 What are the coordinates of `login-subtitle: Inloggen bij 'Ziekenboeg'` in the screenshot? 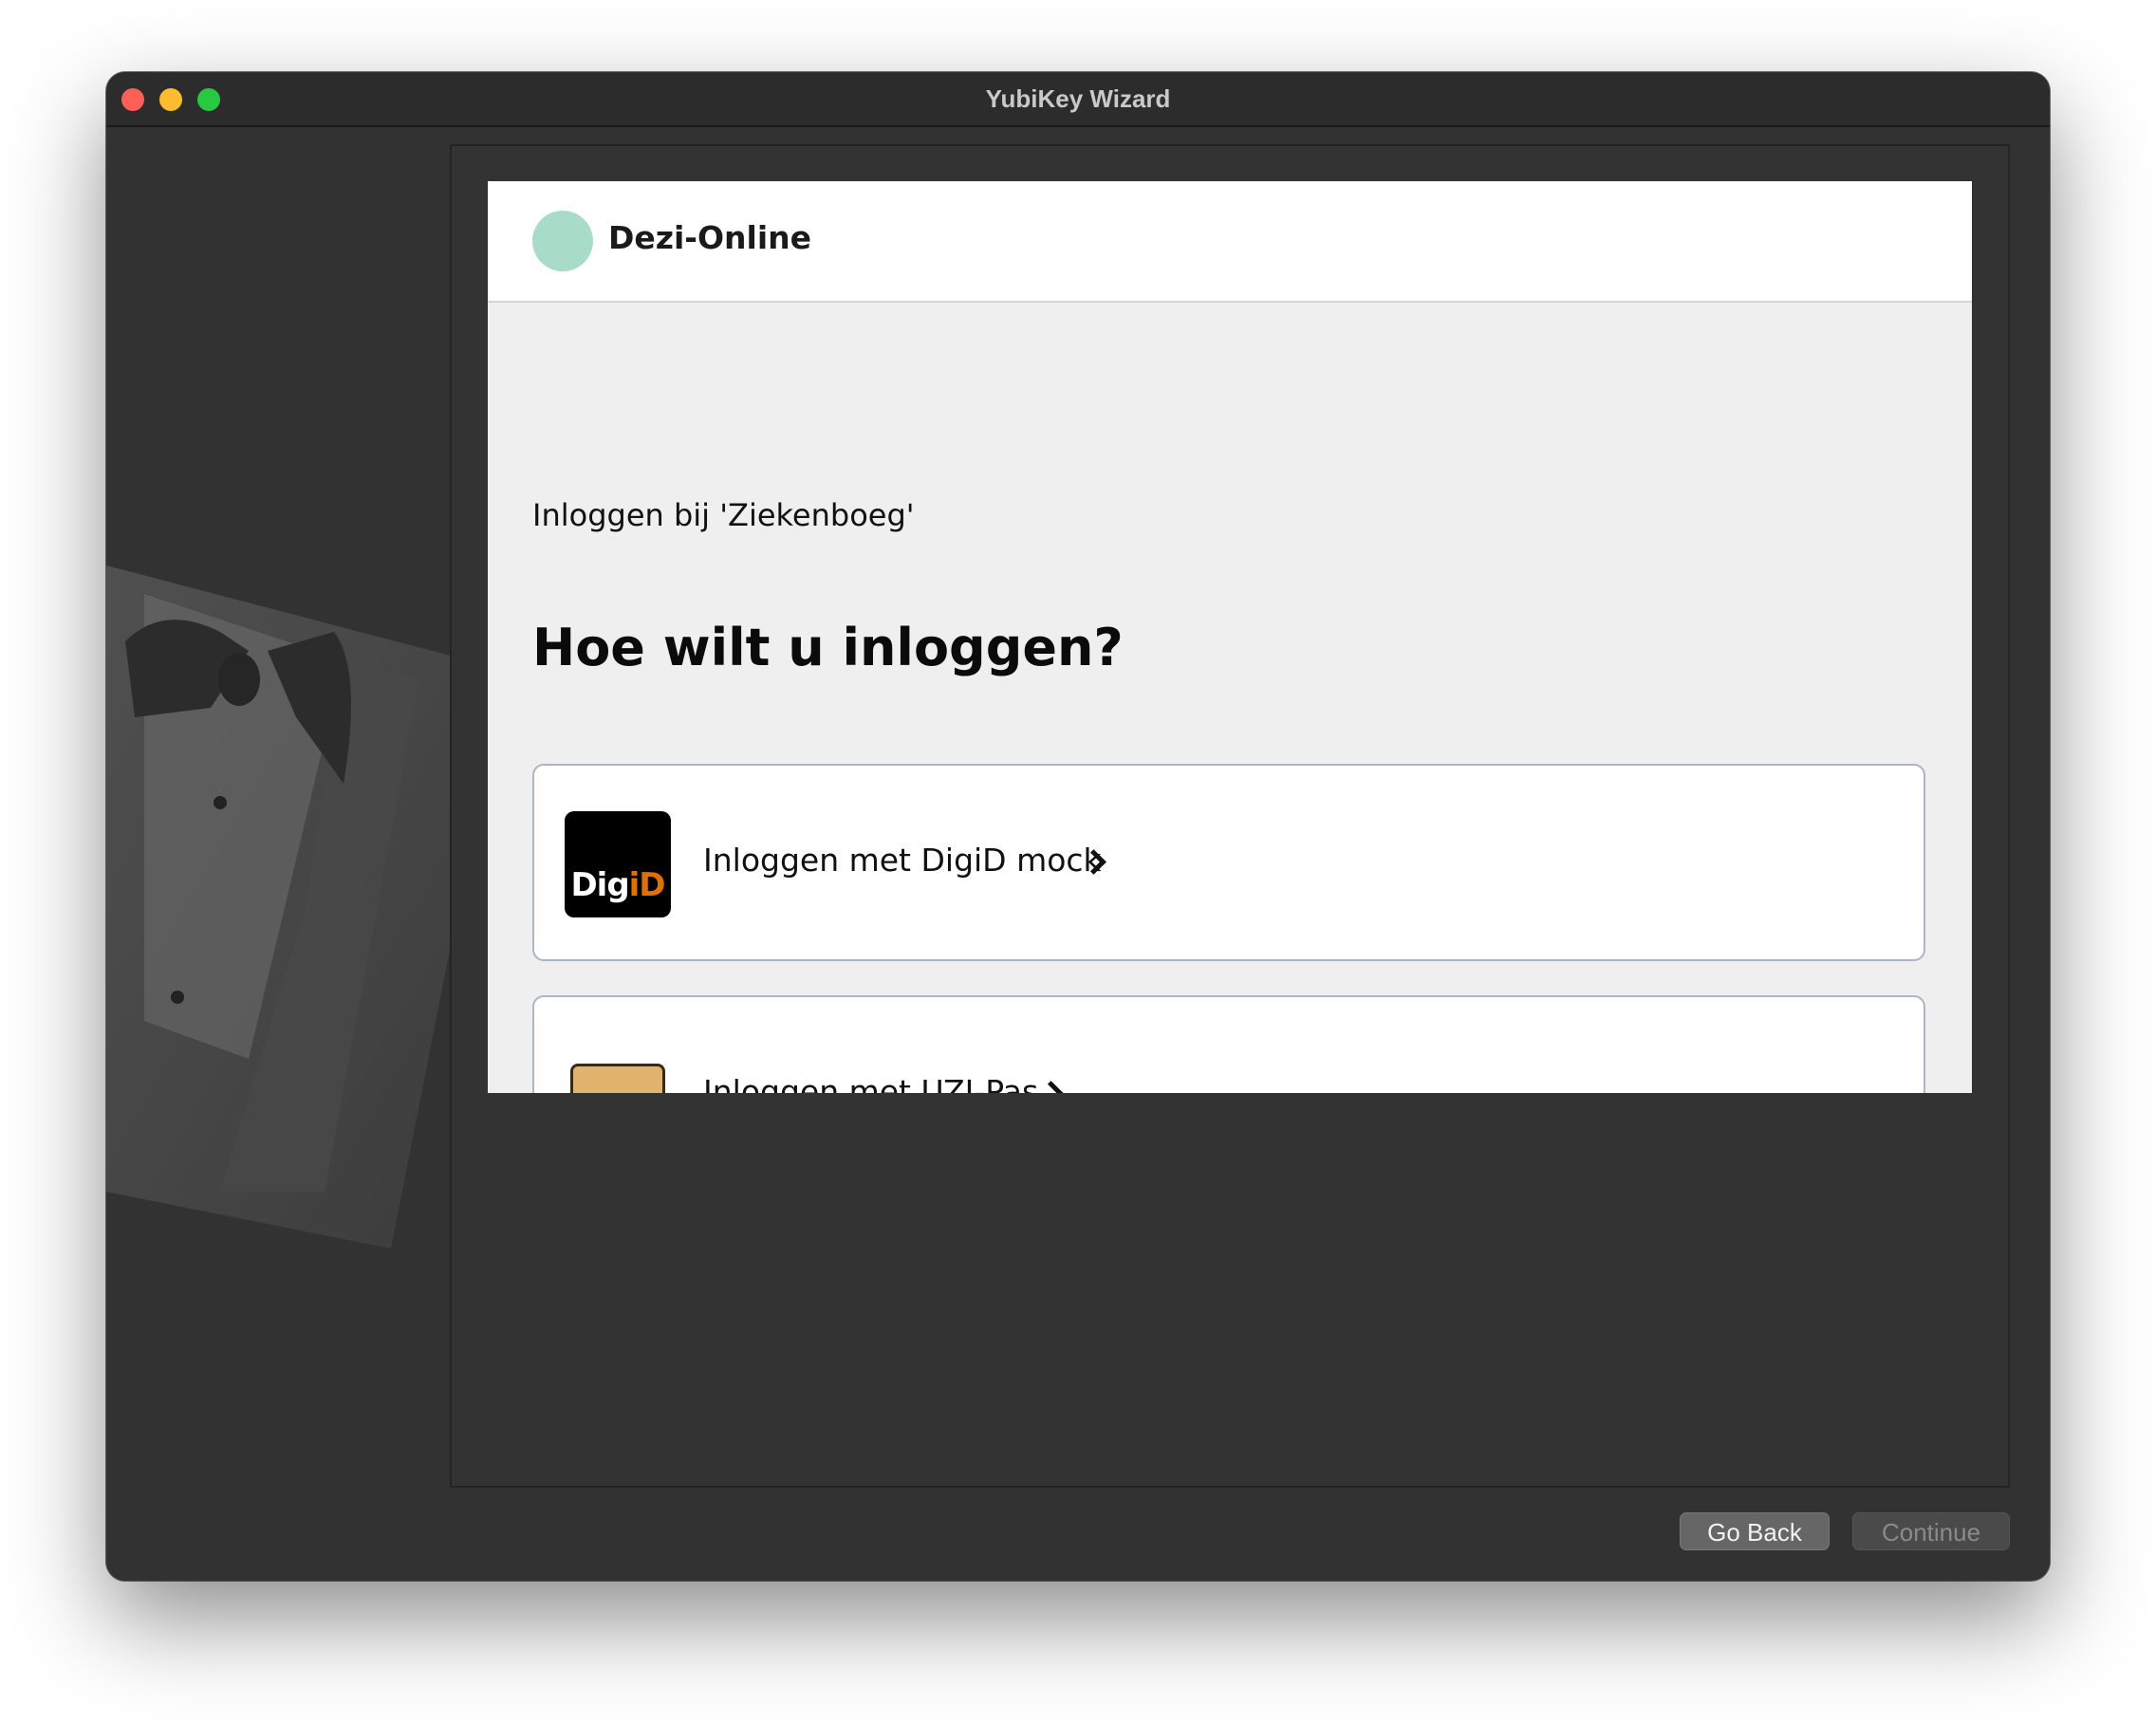 It's located at (723, 515).